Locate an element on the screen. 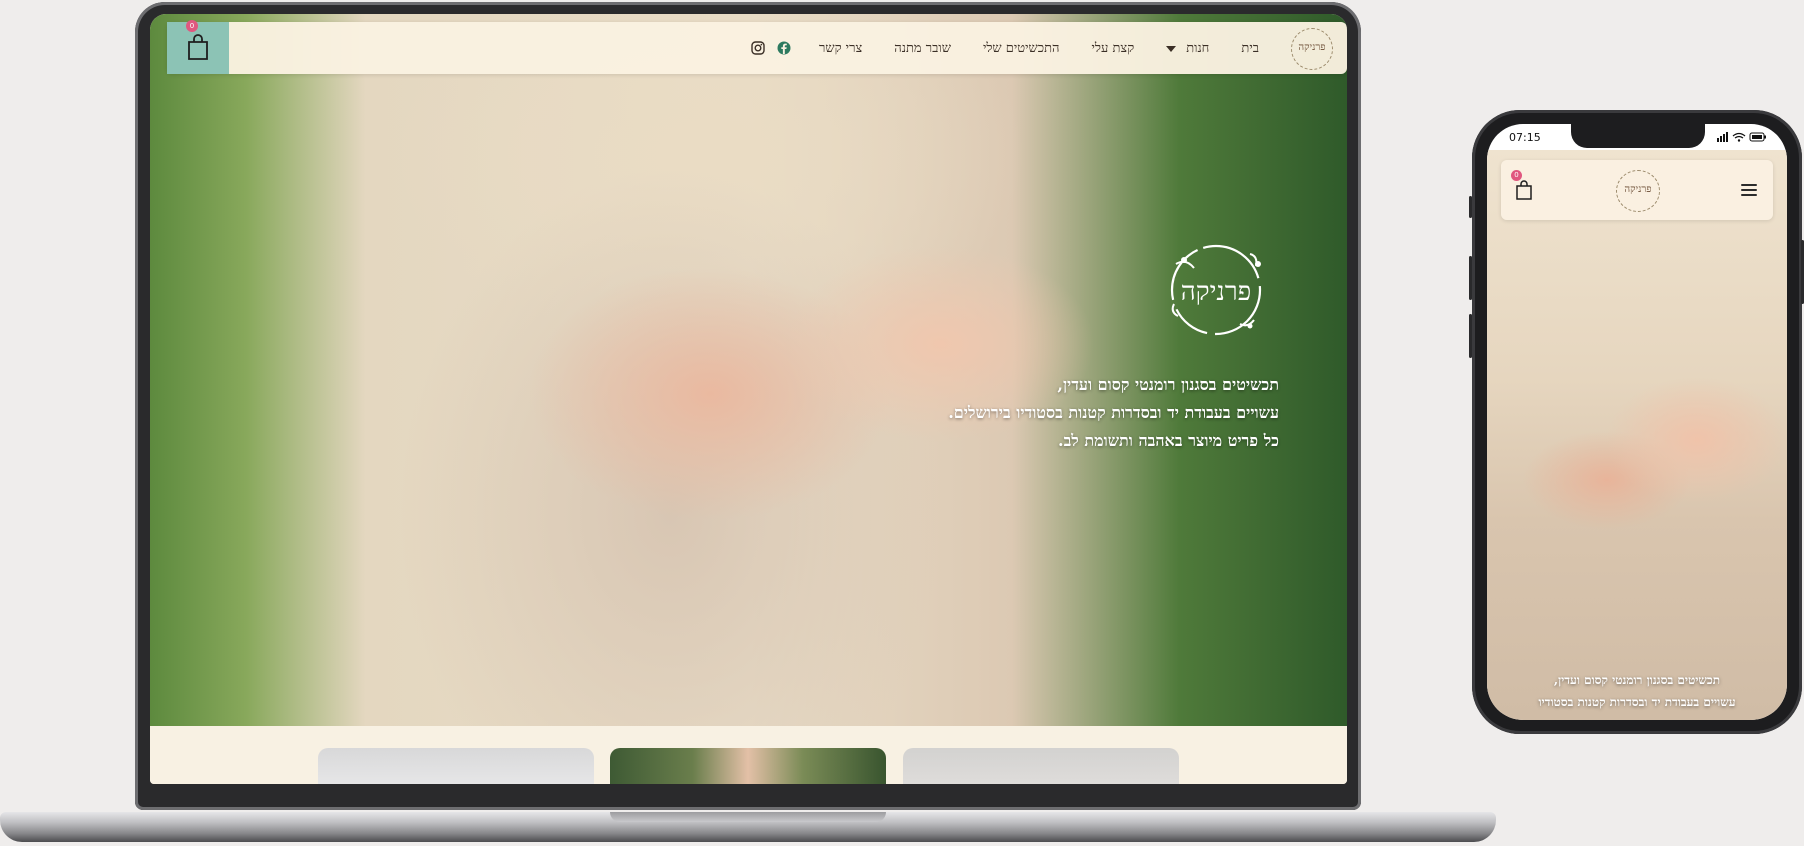  product-cards-strip is located at coordinates (748, 755).